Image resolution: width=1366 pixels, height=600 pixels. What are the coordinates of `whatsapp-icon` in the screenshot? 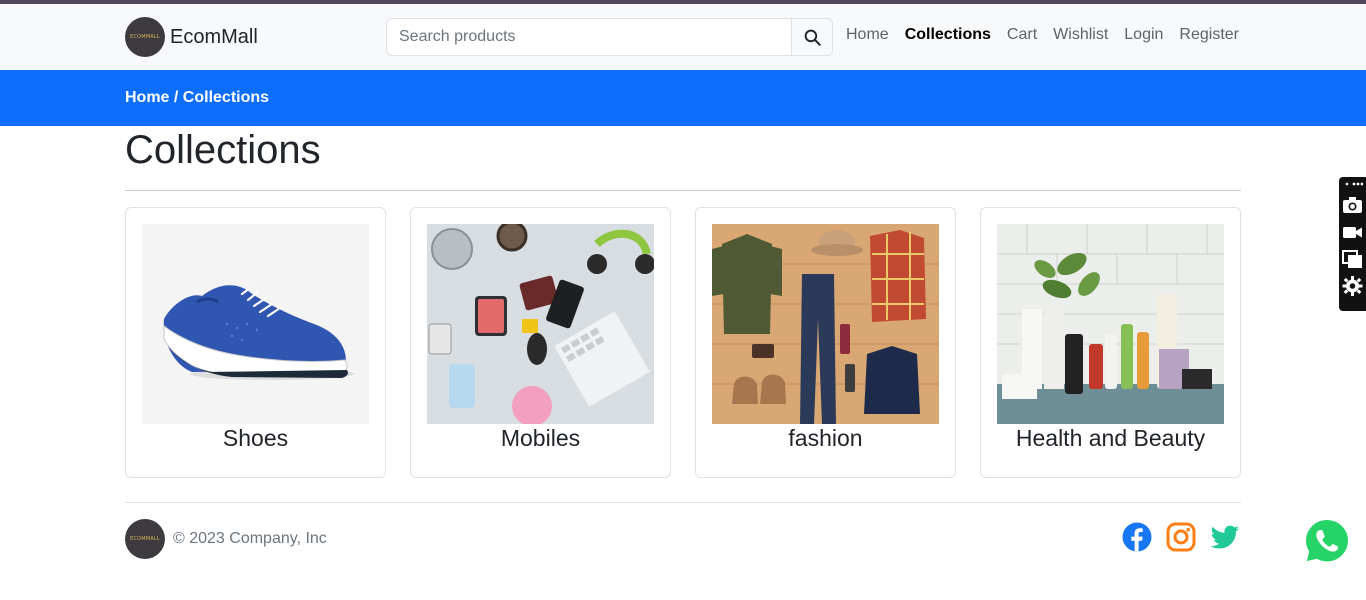 It's located at (1327, 541).